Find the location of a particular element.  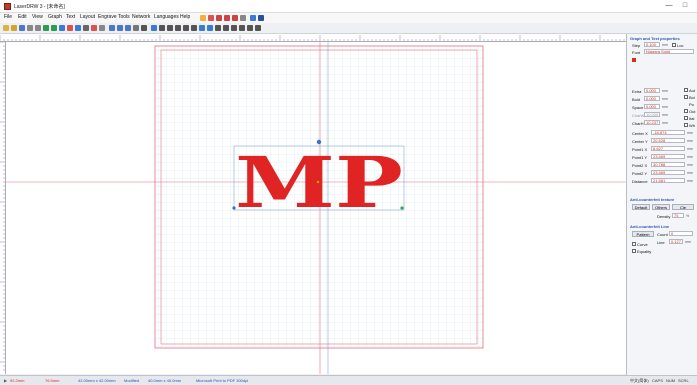

auto-checkbox is located at coordinates (686, 90).